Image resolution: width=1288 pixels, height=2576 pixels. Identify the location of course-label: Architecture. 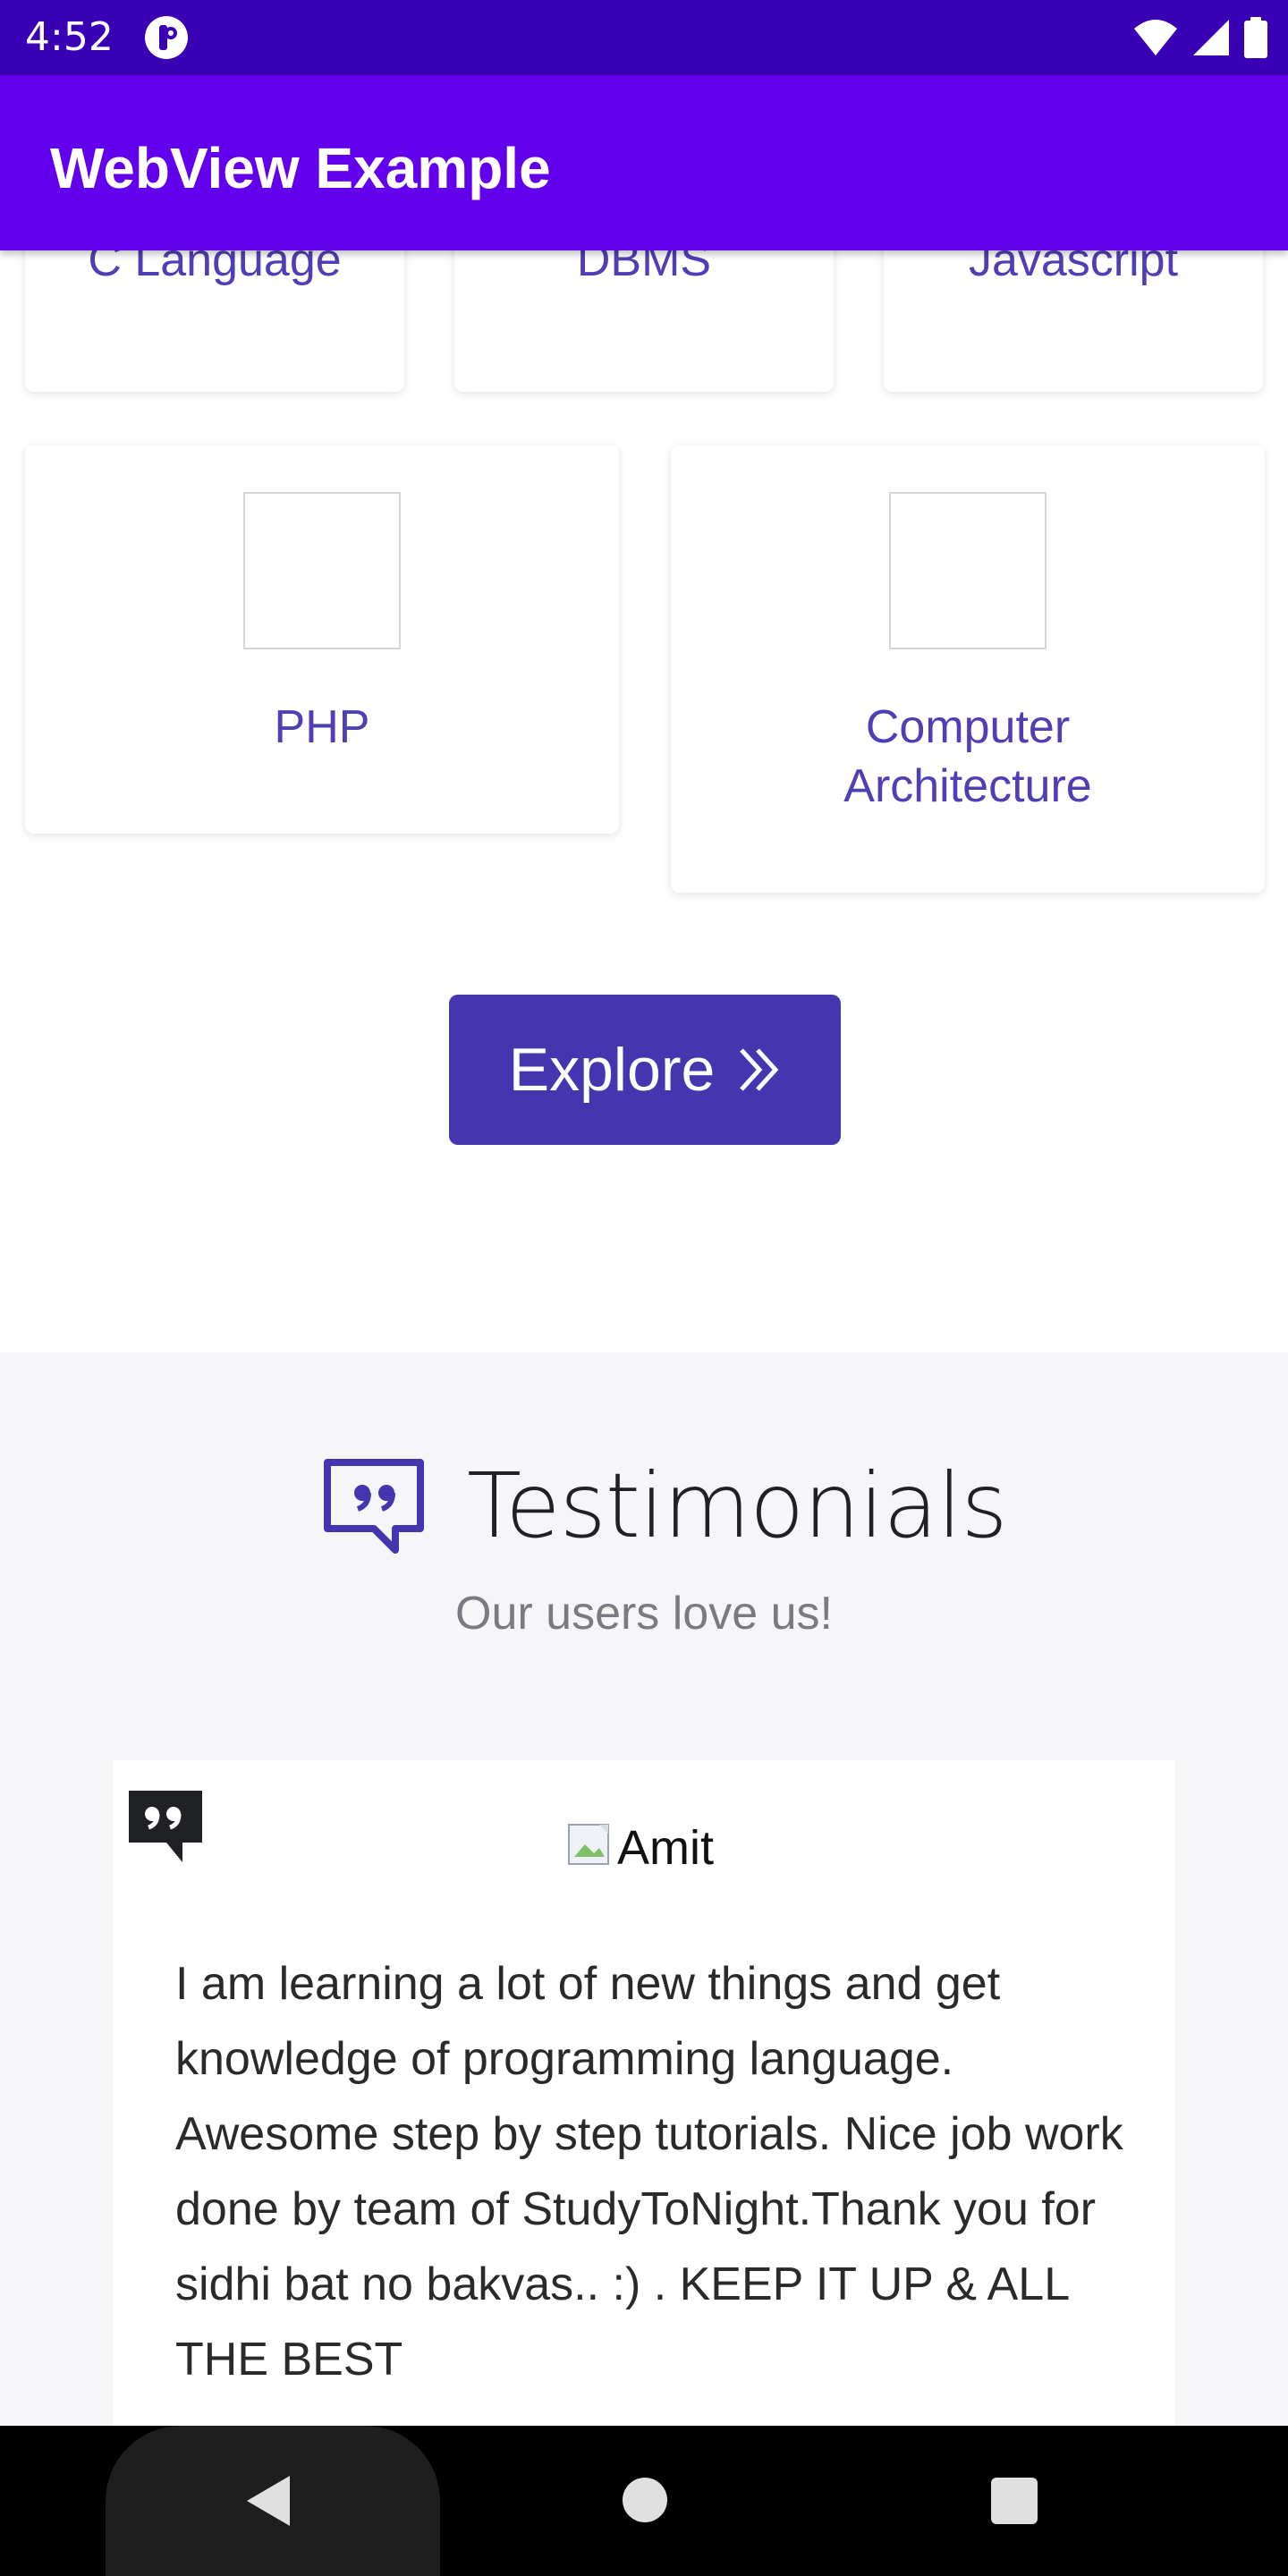
(967, 786).